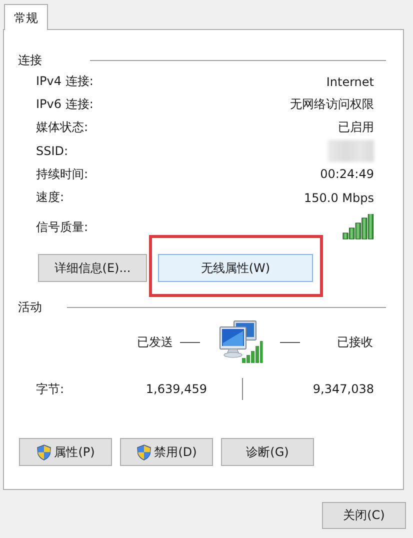 Image resolution: width=413 pixels, height=538 pixels. I want to click on wireless-properties-button: 无线属性(W), so click(235, 268).